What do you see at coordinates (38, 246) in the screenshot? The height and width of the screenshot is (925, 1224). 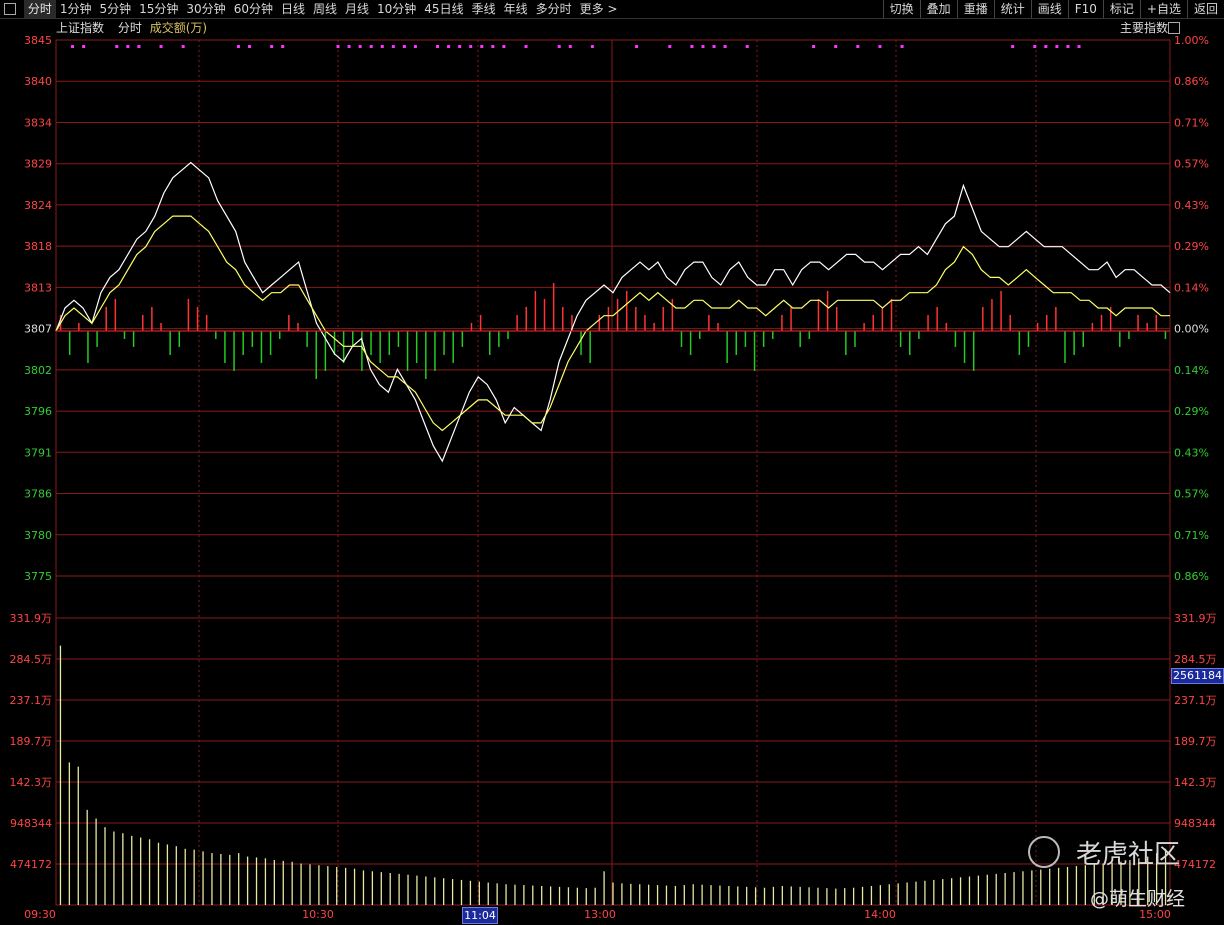 I see `price-tick-label: 3818` at bounding box center [38, 246].